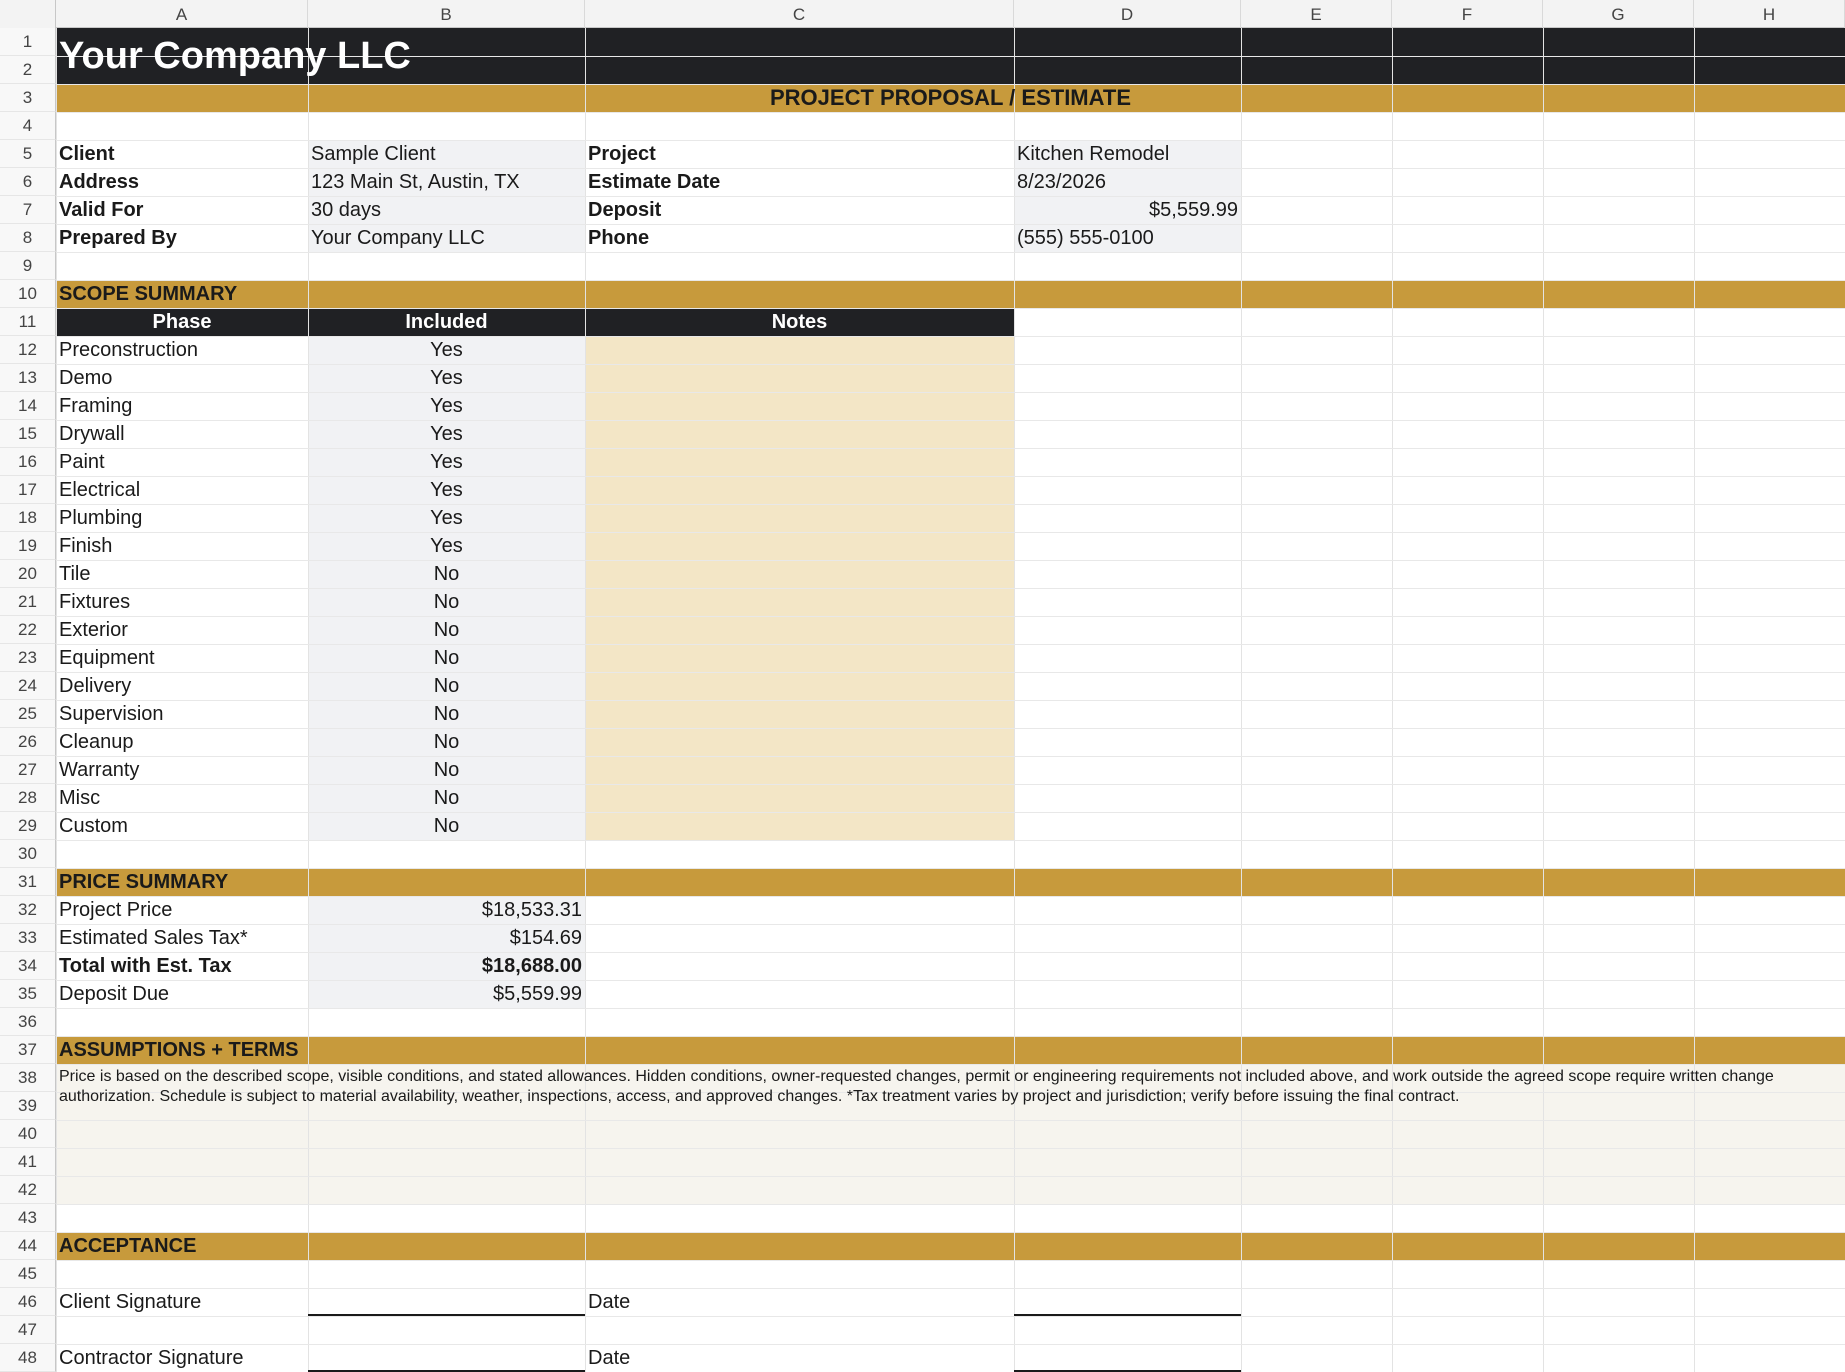 The image size is (1845, 1372). I want to click on phase-name-cell: Finish, so click(182, 546).